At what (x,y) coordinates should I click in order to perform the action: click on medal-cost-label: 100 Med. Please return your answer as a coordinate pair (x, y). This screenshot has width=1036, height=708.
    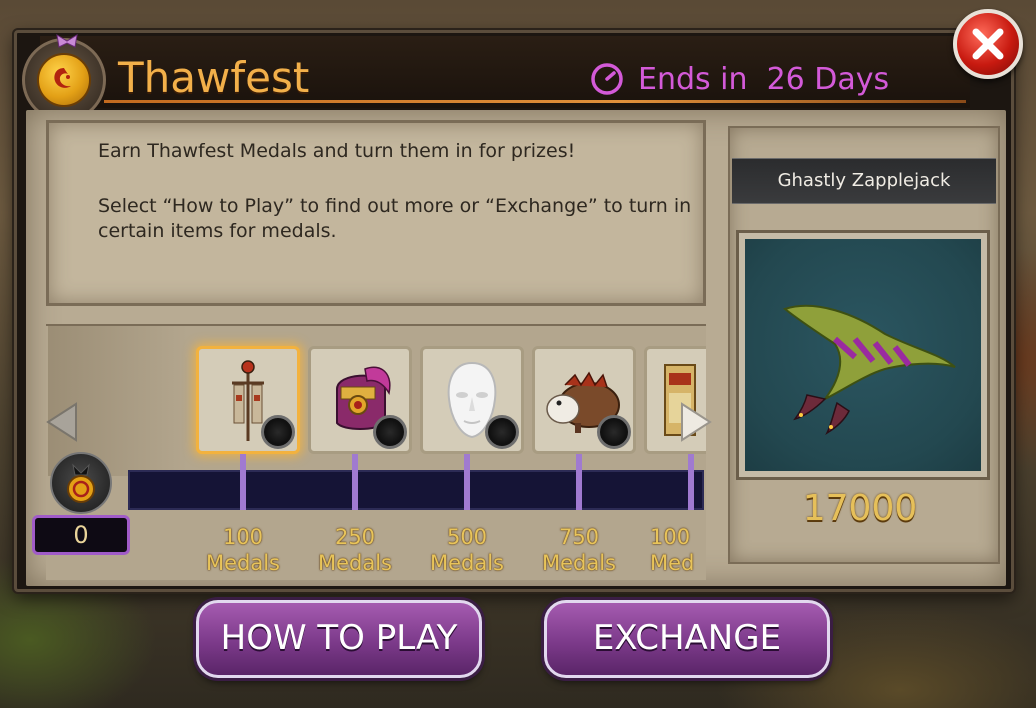
    Looking at the image, I should click on (676, 550).